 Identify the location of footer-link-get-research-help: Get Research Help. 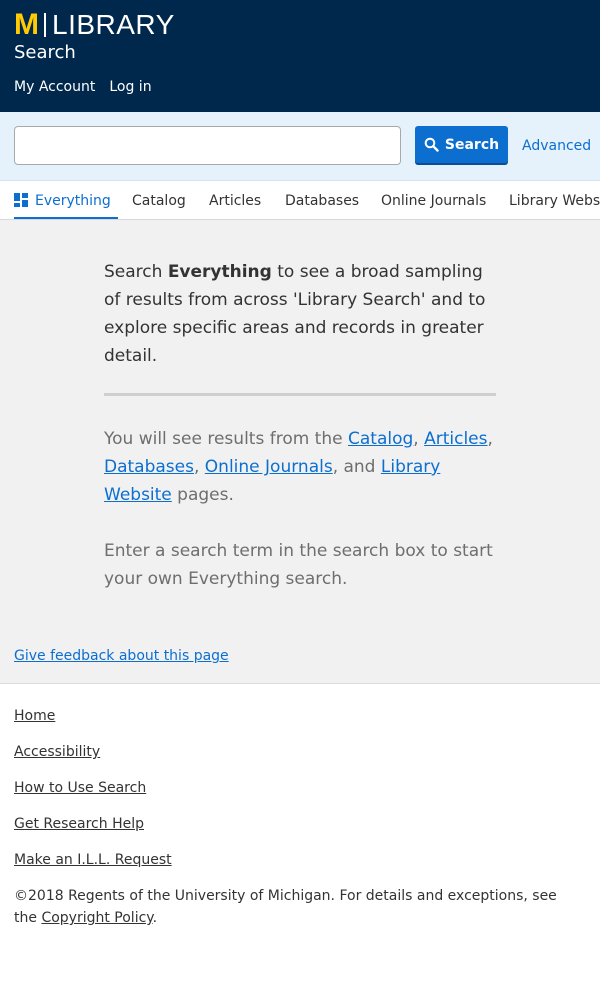
(93, 824).